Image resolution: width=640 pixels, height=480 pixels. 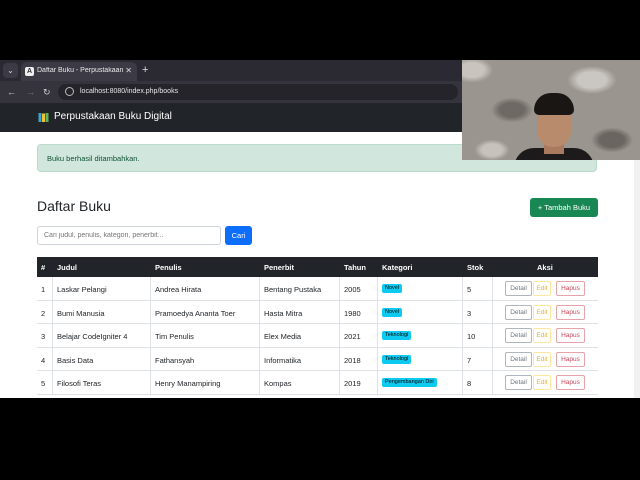 I want to click on close-tab-icon: ✕, so click(x=128, y=70).